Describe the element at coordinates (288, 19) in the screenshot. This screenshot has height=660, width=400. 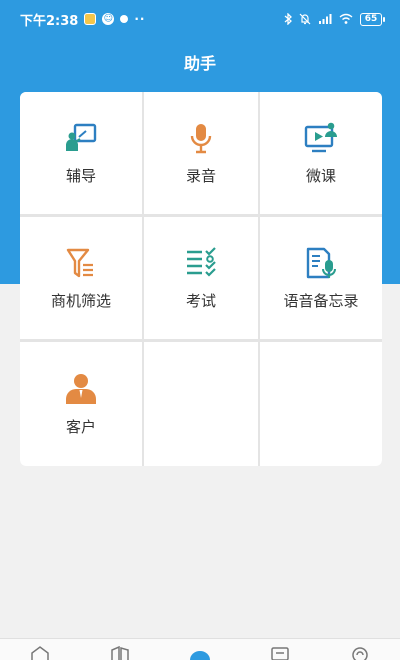
I see `bluetooth-icon` at that location.